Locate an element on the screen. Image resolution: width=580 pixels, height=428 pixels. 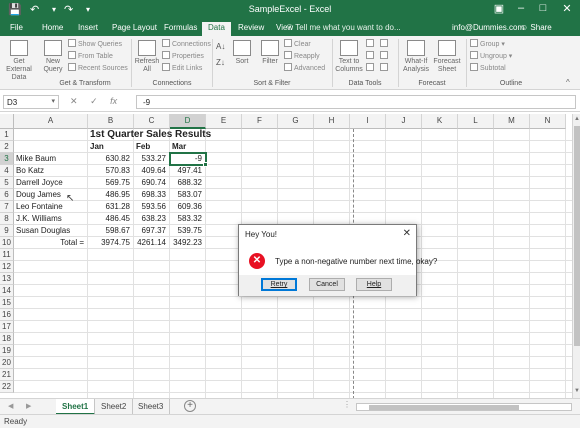
row-header: 19 is located at coordinates (7, 351).